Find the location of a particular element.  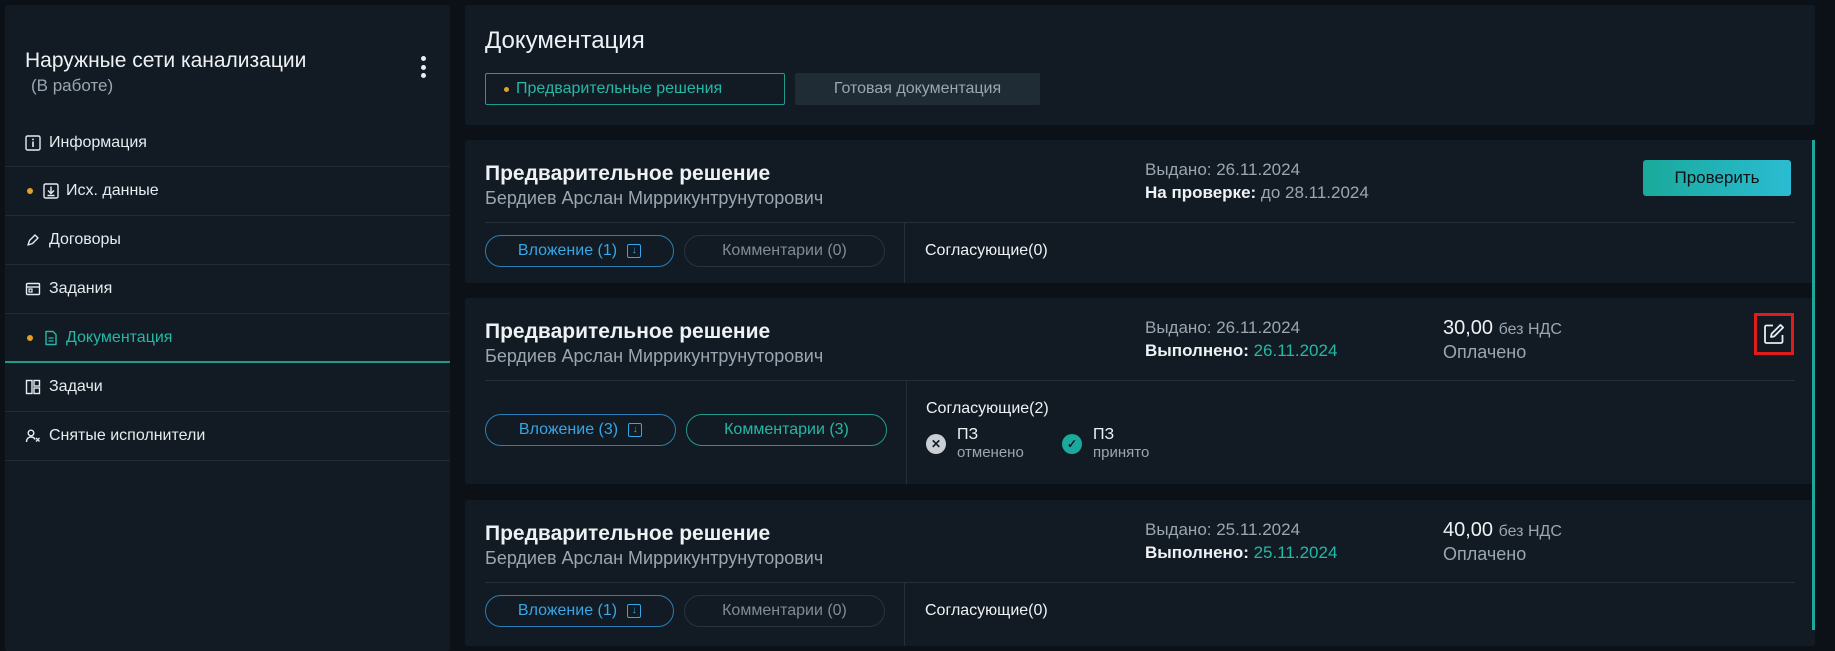

approver-status: принято is located at coordinates (1121, 452).